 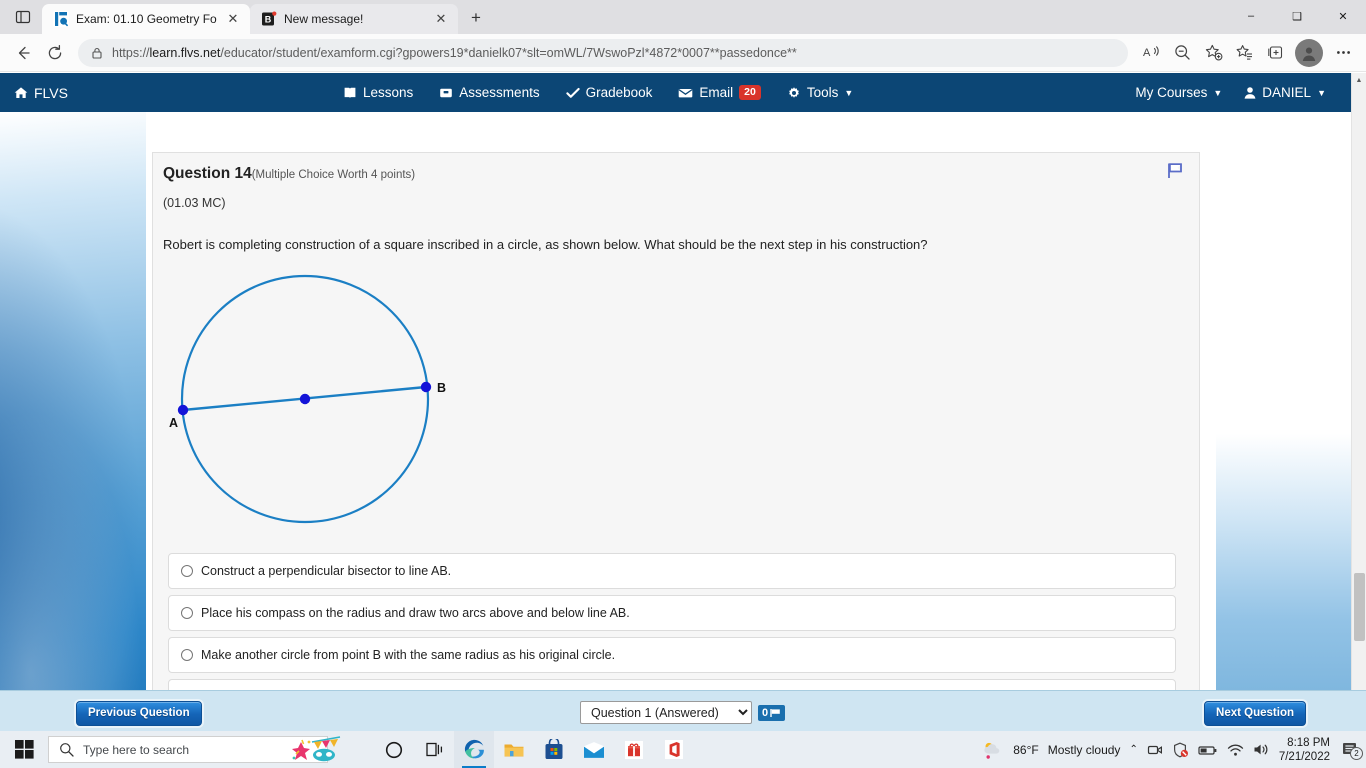 I want to click on nav-label: Gradebook, so click(x=619, y=92).